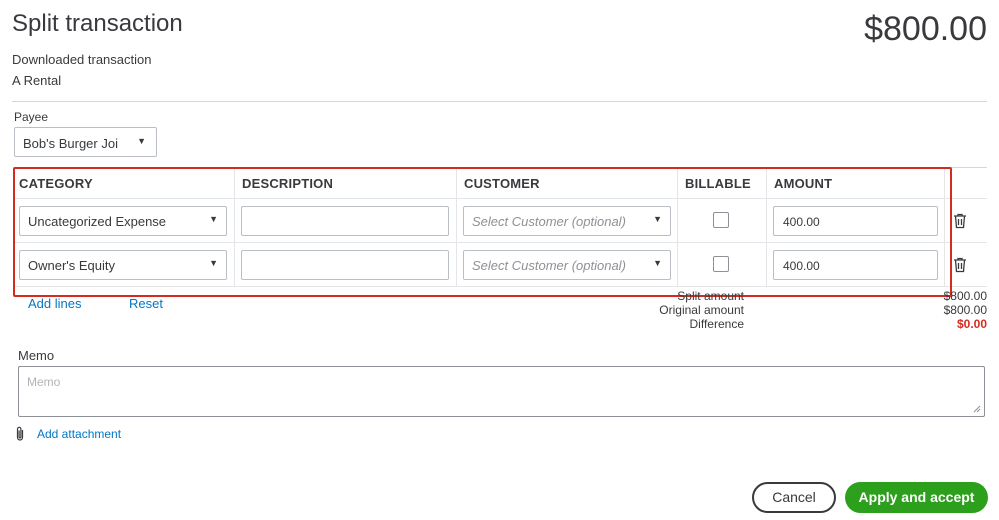 The height and width of the screenshot is (520, 999). I want to click on dialog-title: Split transaction, so click(97, 23).